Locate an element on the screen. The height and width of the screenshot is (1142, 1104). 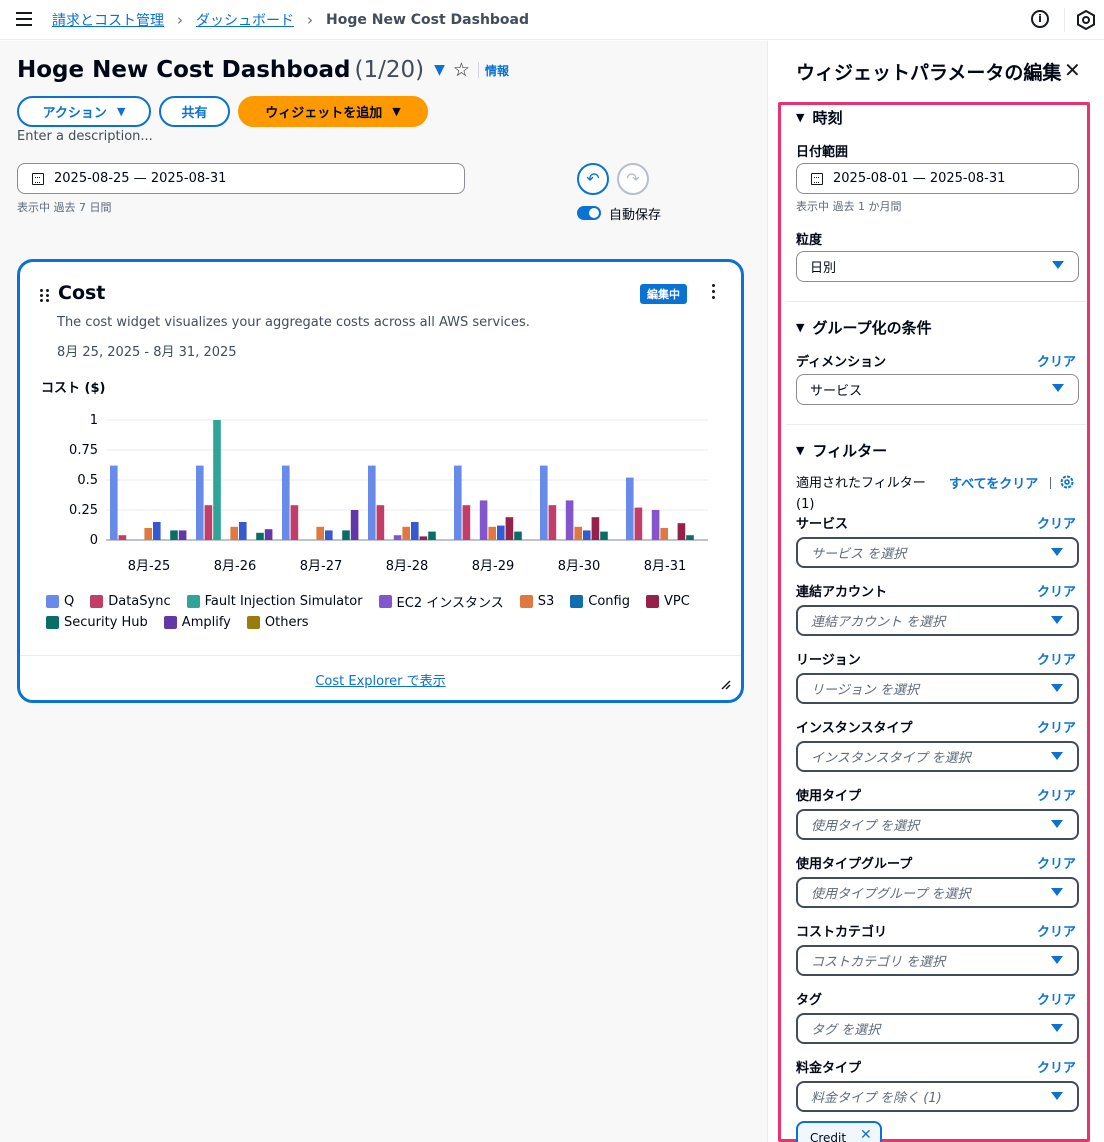
panel-date-range-picker: 2025-08-01 — 2025-08-31 is located at coordinates (937, 178).